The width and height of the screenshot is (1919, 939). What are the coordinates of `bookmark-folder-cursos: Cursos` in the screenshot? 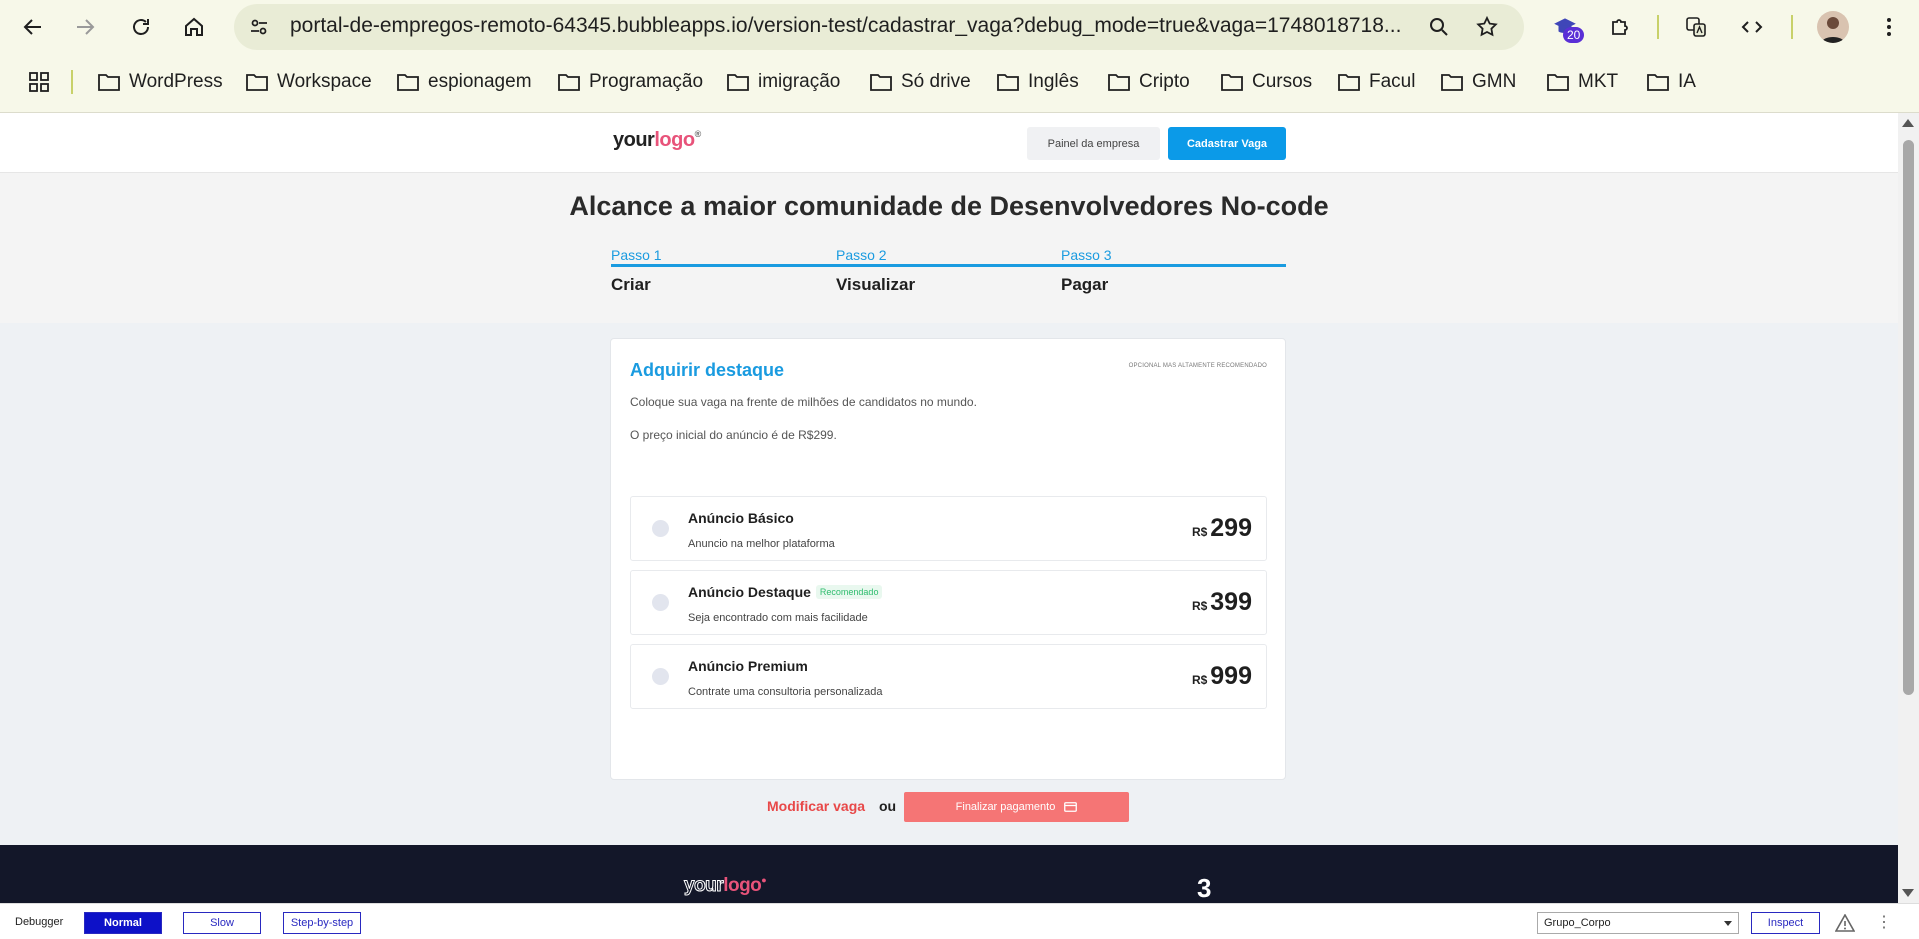 It's located at (1266, 82).